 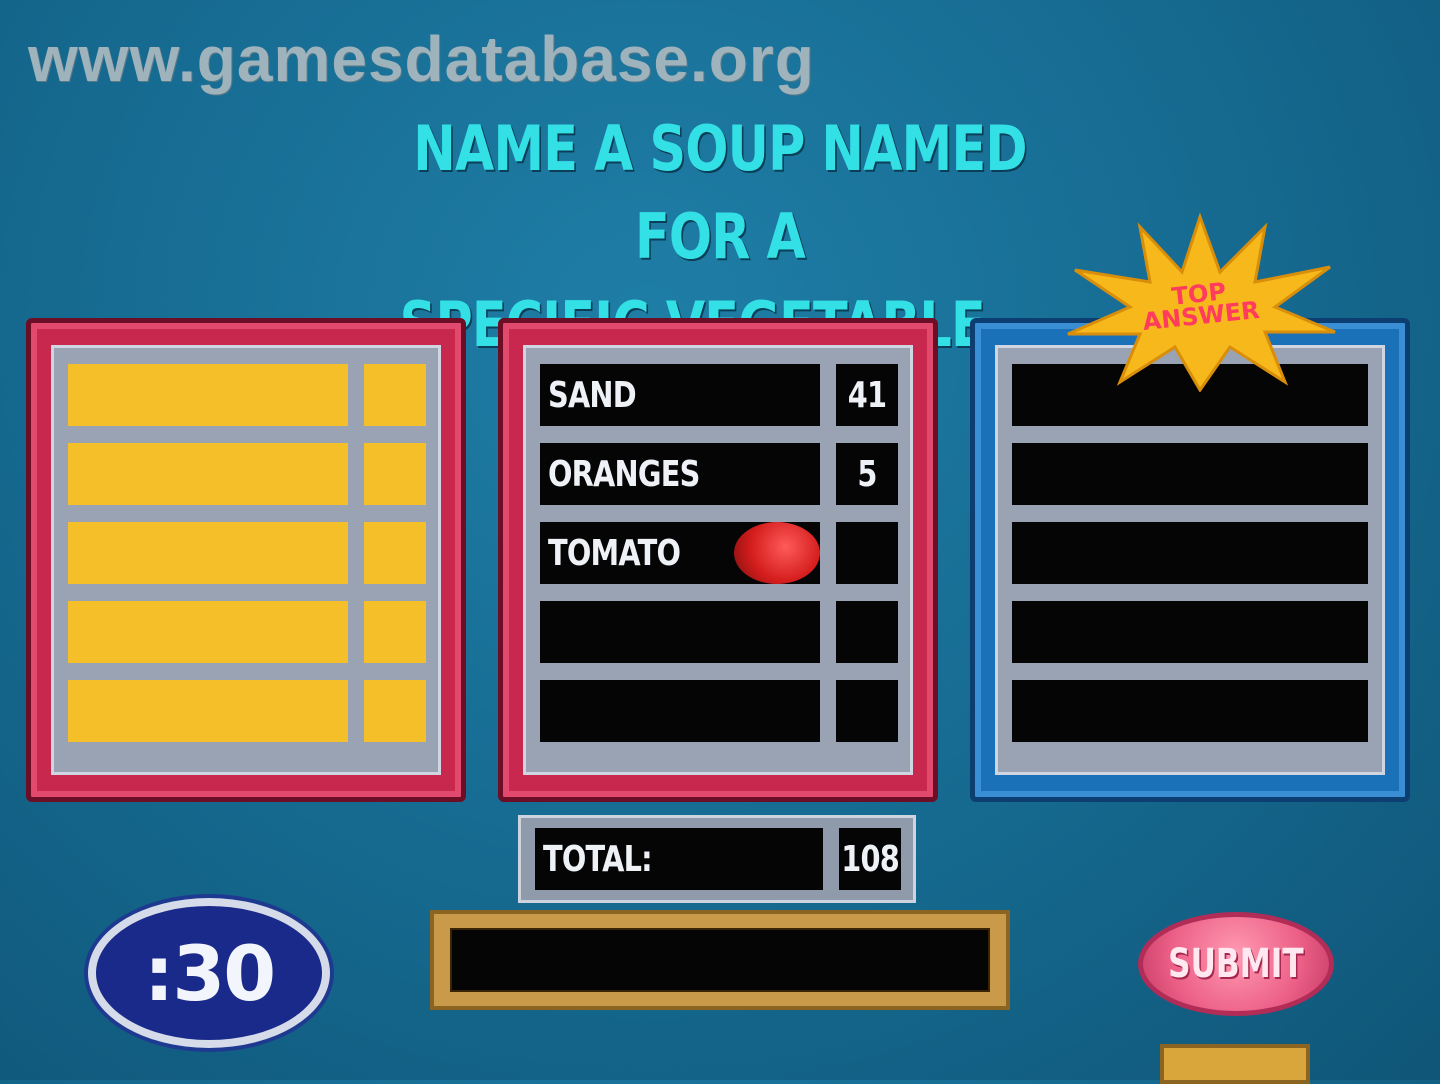 I want to click on submit-button: SUBMIT, so click(x=1236, y=964).